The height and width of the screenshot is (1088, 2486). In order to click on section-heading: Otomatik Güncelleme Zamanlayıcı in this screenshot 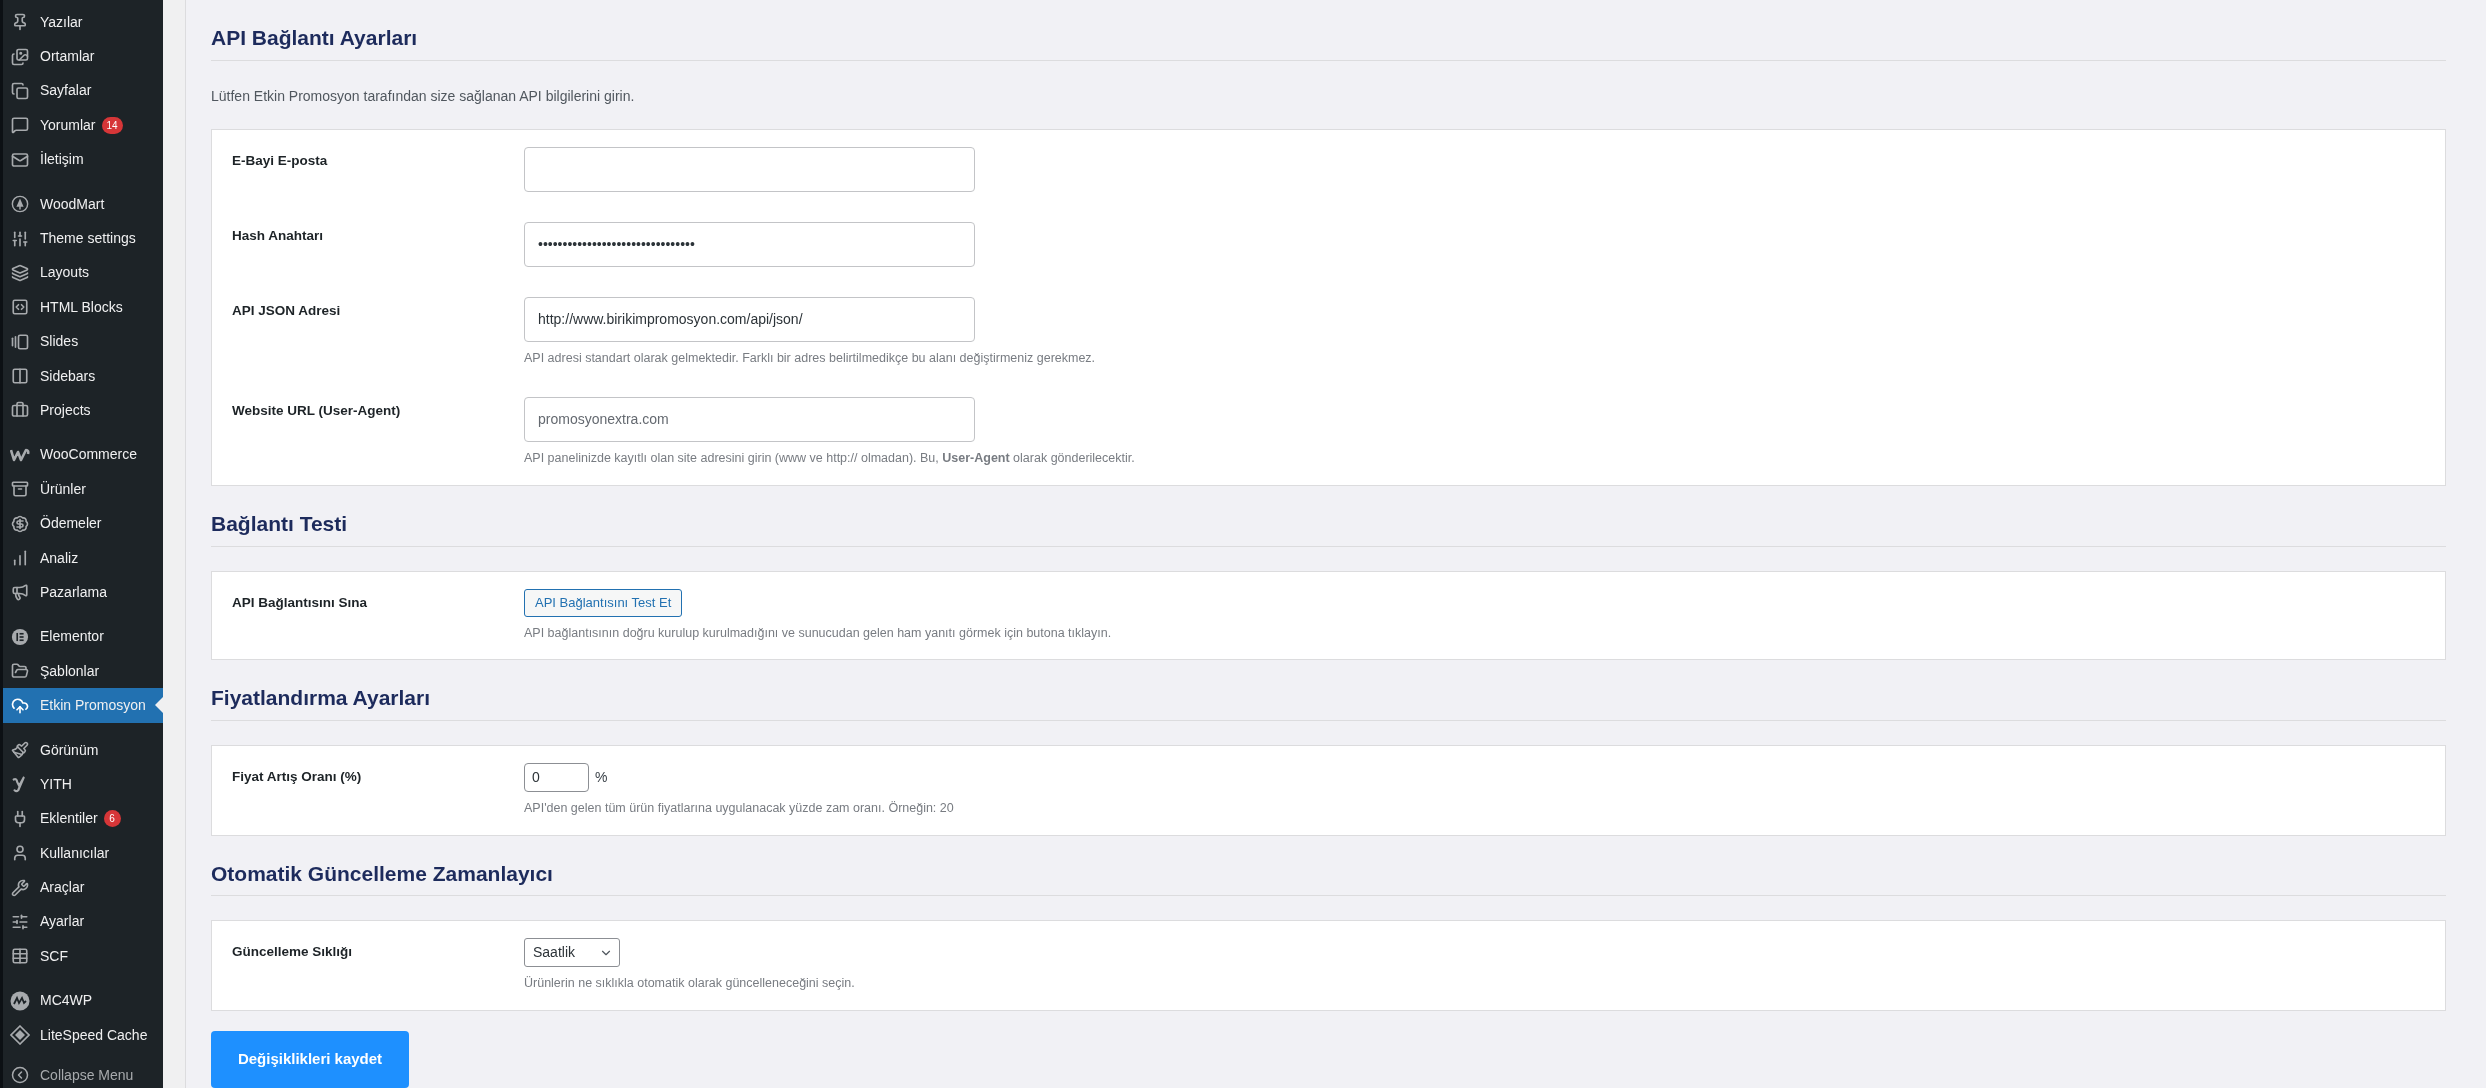, I will do `click(1328, 876)`.